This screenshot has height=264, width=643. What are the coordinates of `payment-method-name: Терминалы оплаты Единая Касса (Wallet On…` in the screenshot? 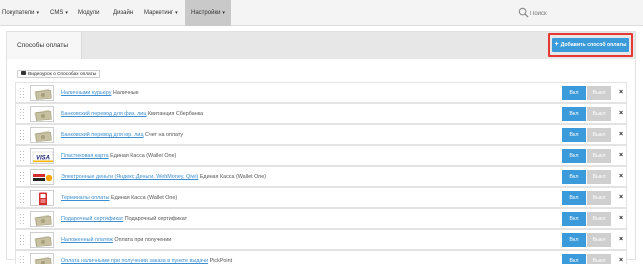 It's located at (119, 198).